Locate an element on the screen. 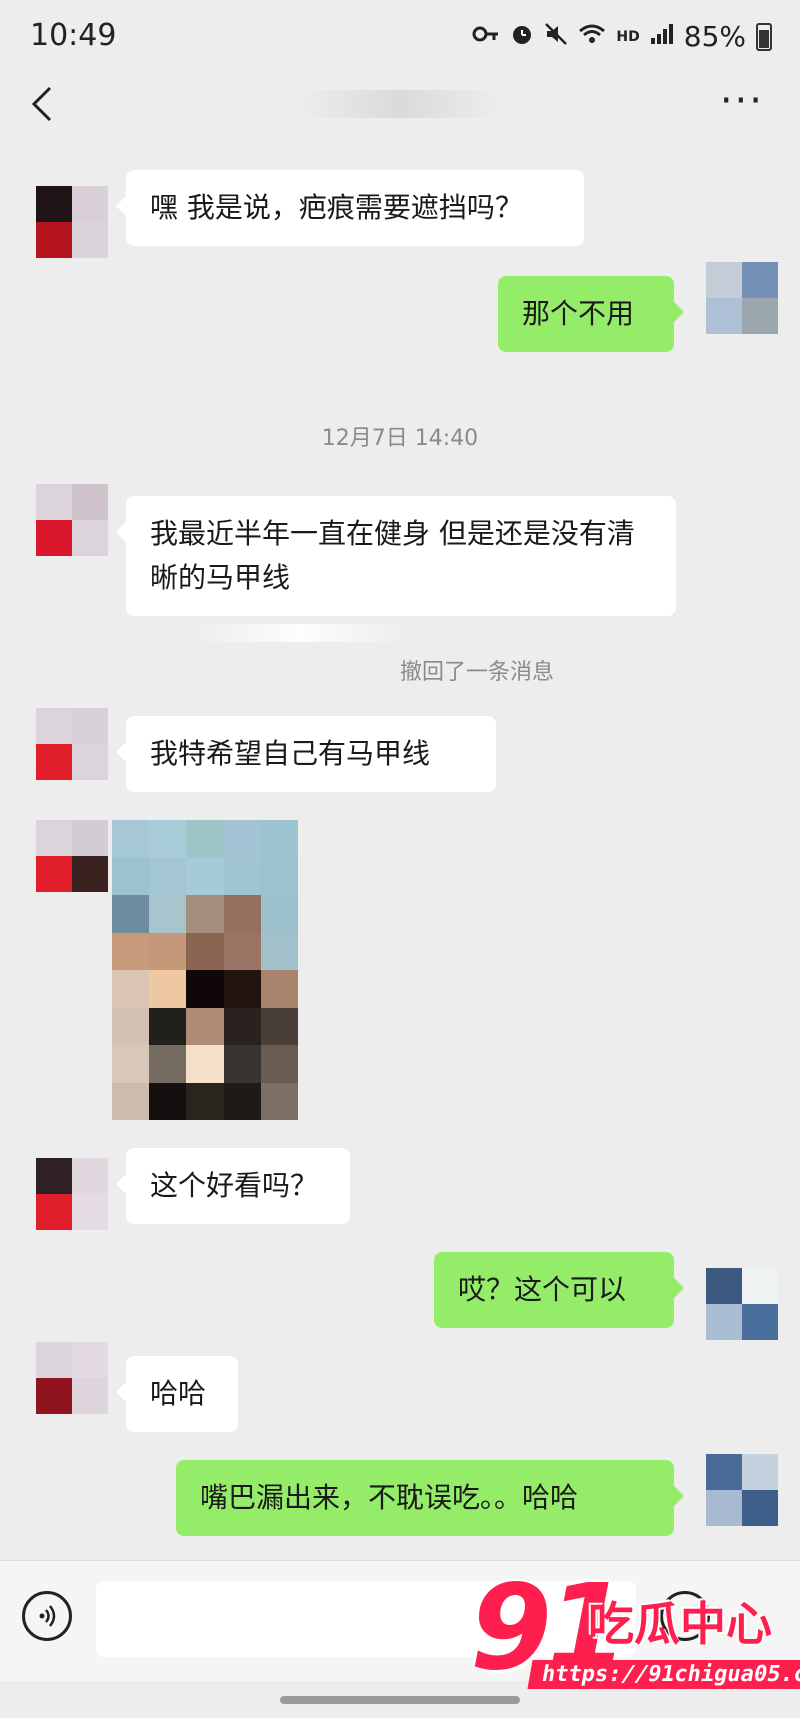  voice-icon is located at coordinates (47, 1616).